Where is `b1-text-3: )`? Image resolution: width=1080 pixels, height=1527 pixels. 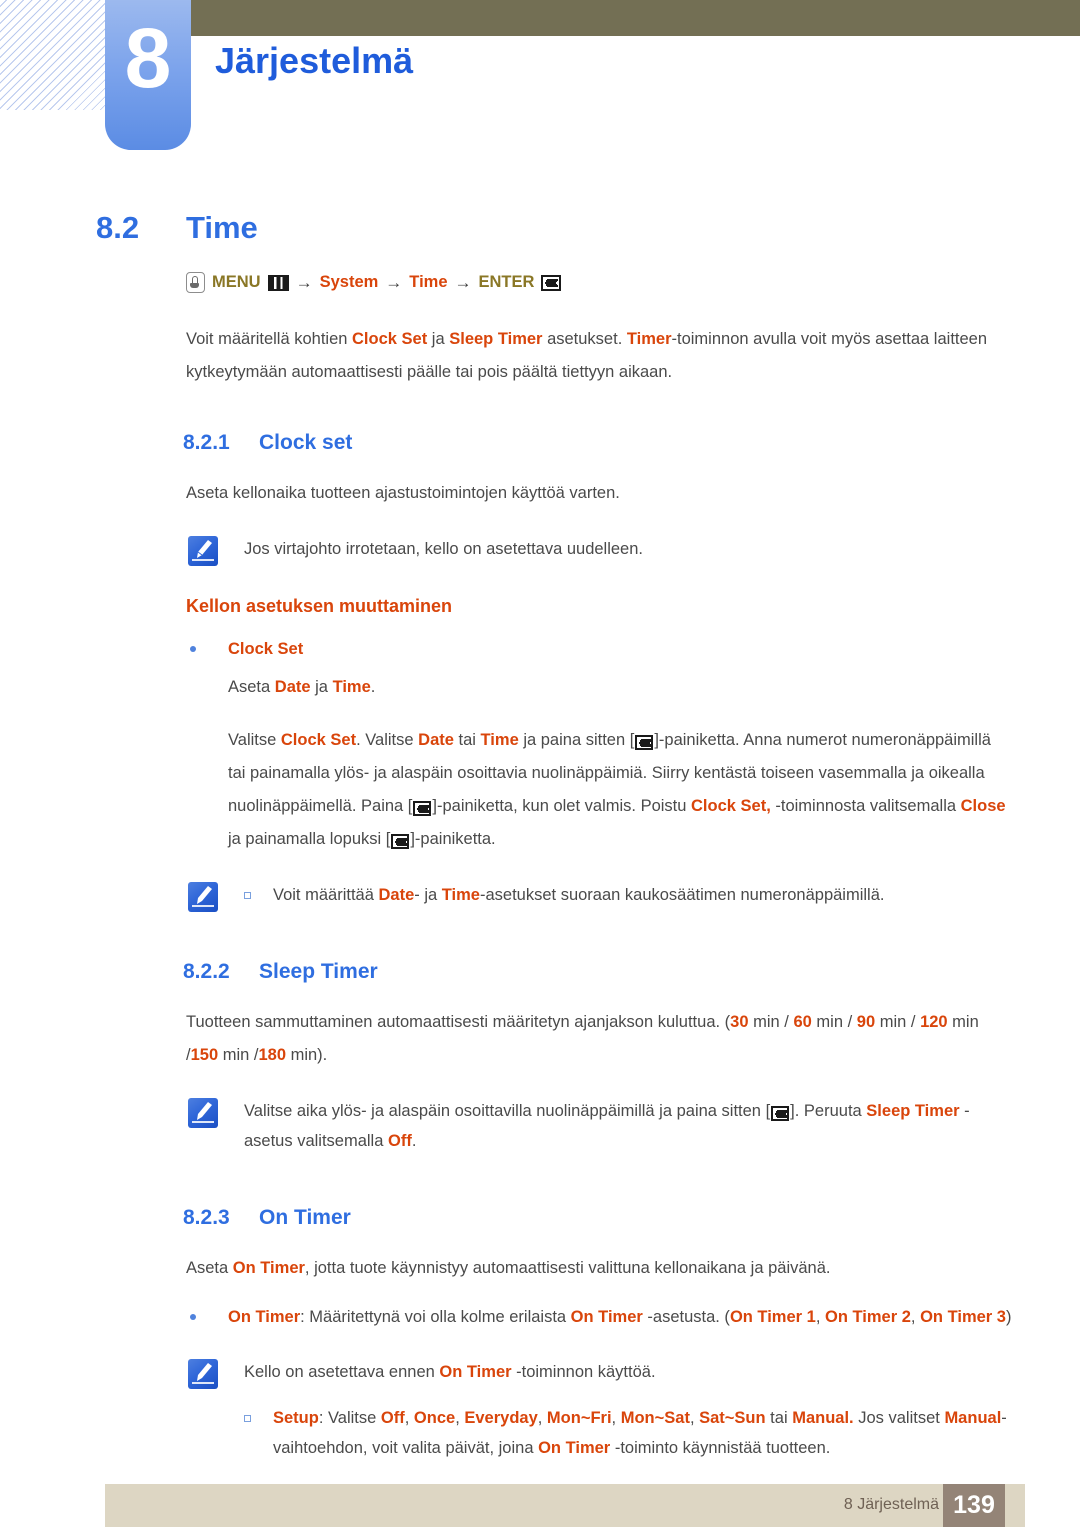 b1-text-3: ) is located at coordinates (1009, 1317).